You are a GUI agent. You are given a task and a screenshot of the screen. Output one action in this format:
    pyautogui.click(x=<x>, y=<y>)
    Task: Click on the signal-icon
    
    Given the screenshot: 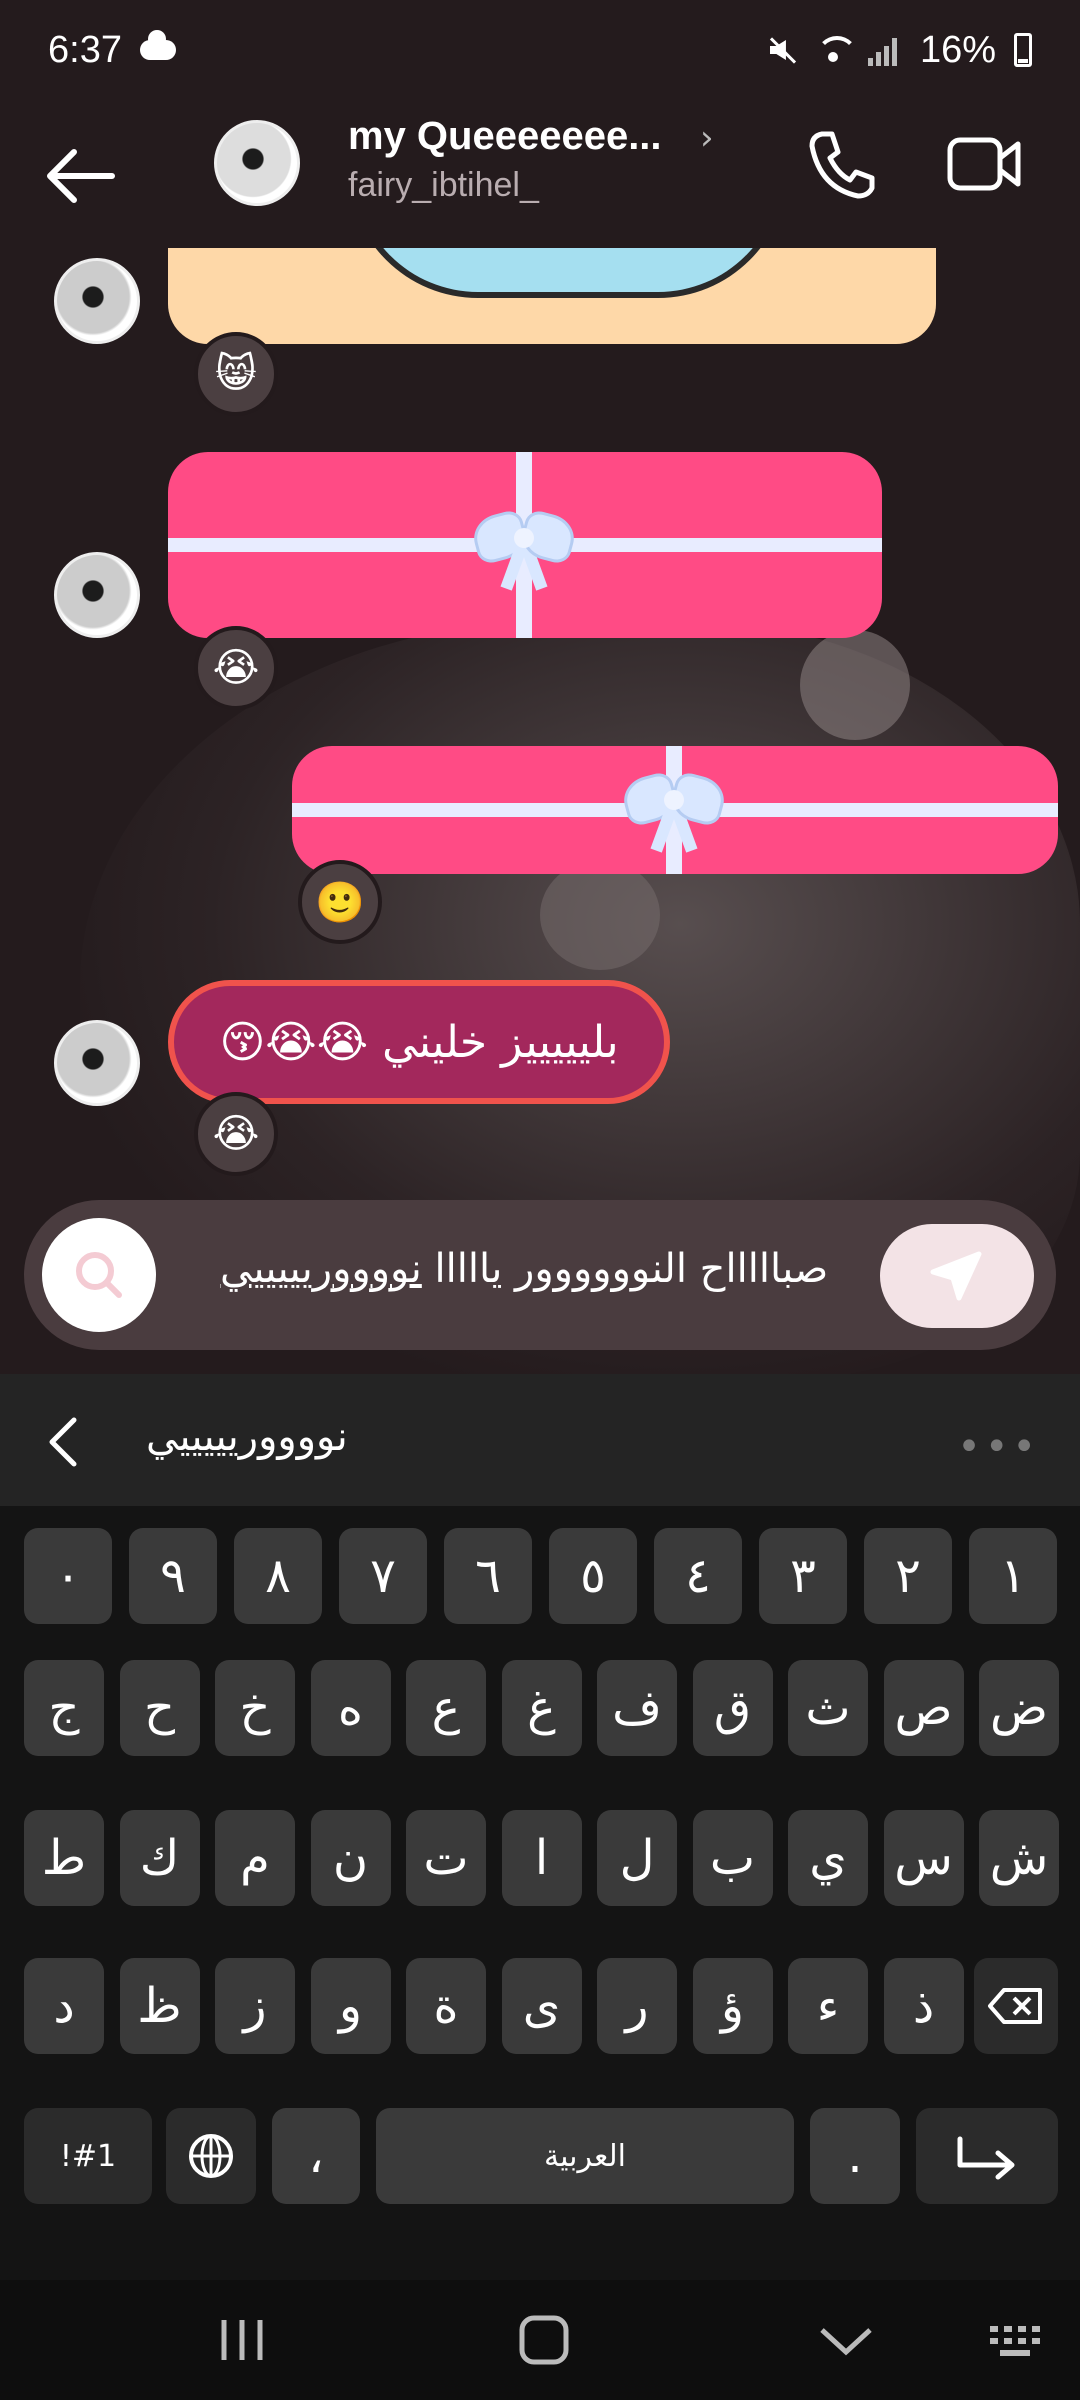 What is the action you would take?
    pyautogui.click(x=884, y=50)
    